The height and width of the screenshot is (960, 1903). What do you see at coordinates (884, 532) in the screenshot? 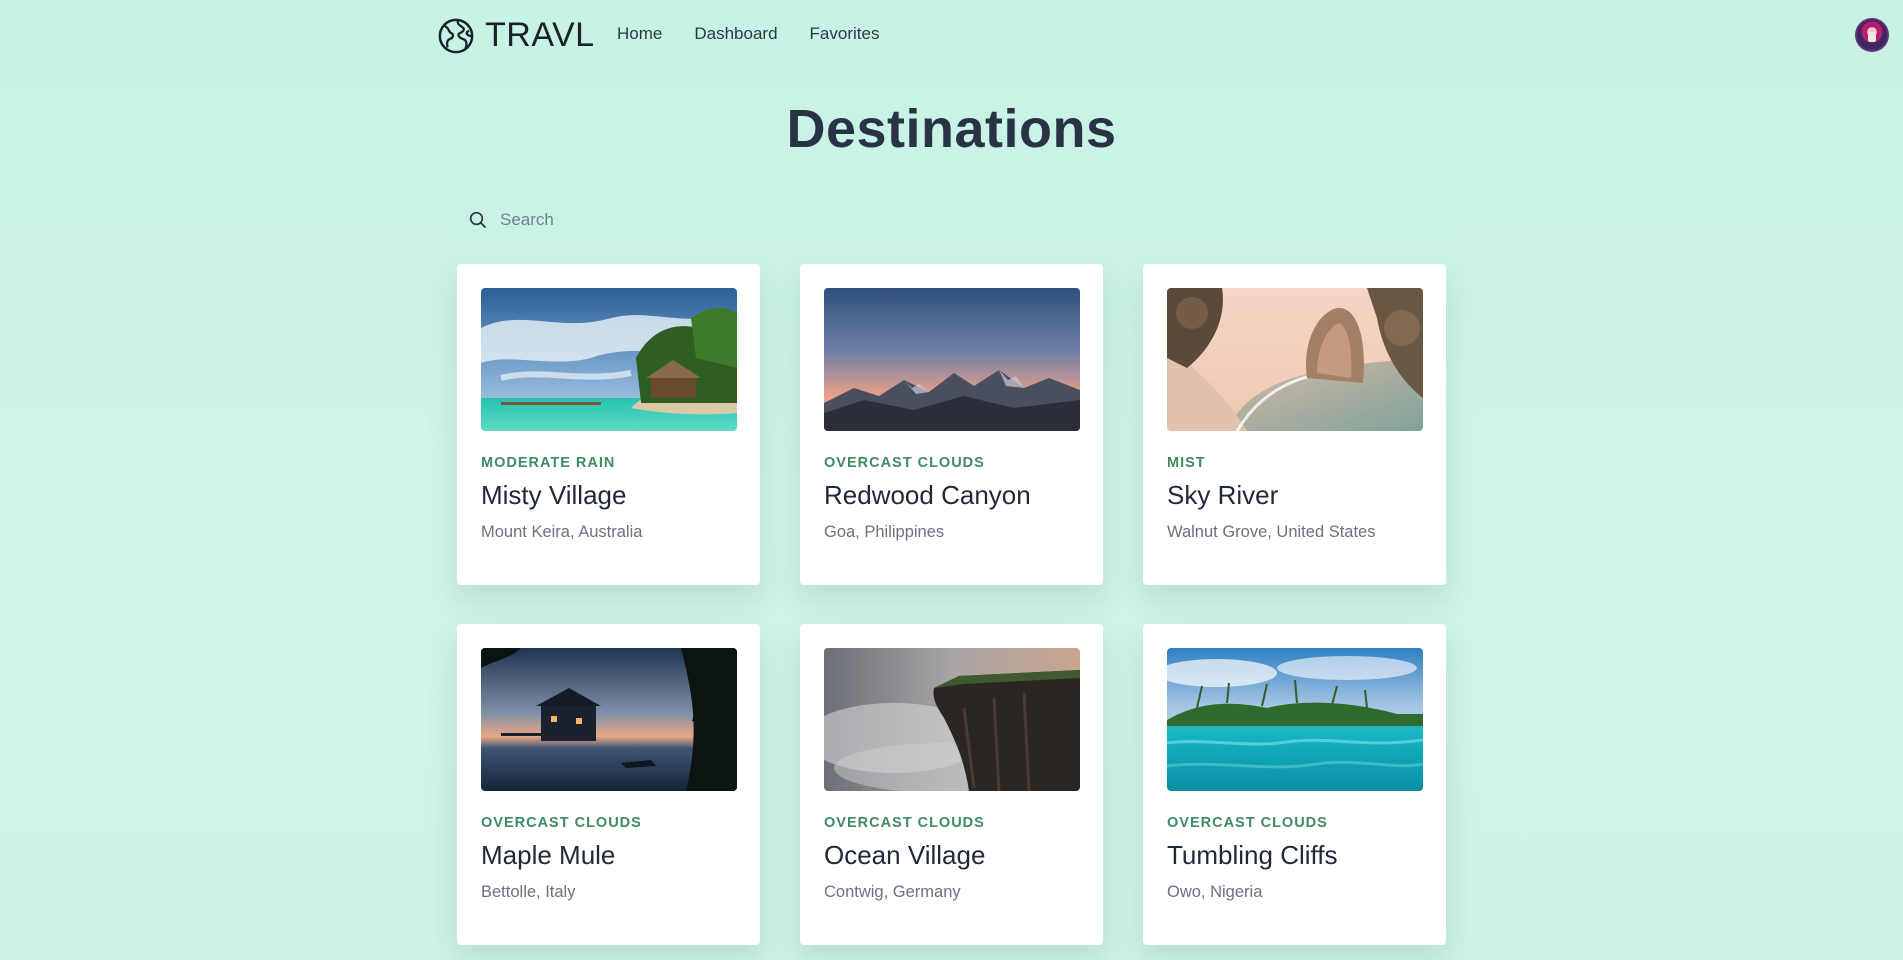
I see `destination-location: Goa, Philippines` at bounding box center [884, 532].